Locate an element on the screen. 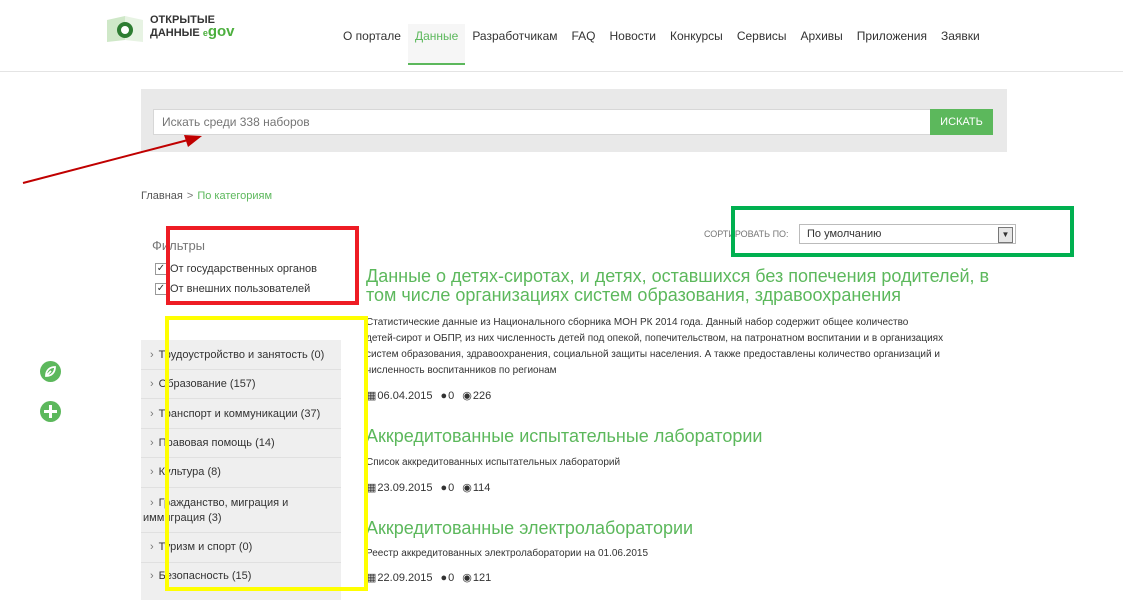  logo-icon is located at coordinates (125, 29).